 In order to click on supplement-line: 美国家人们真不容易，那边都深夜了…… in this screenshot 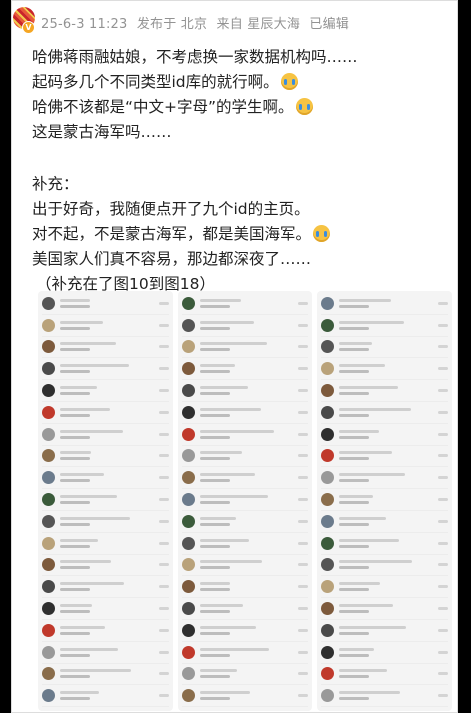, I will do `click(172, 259)`.